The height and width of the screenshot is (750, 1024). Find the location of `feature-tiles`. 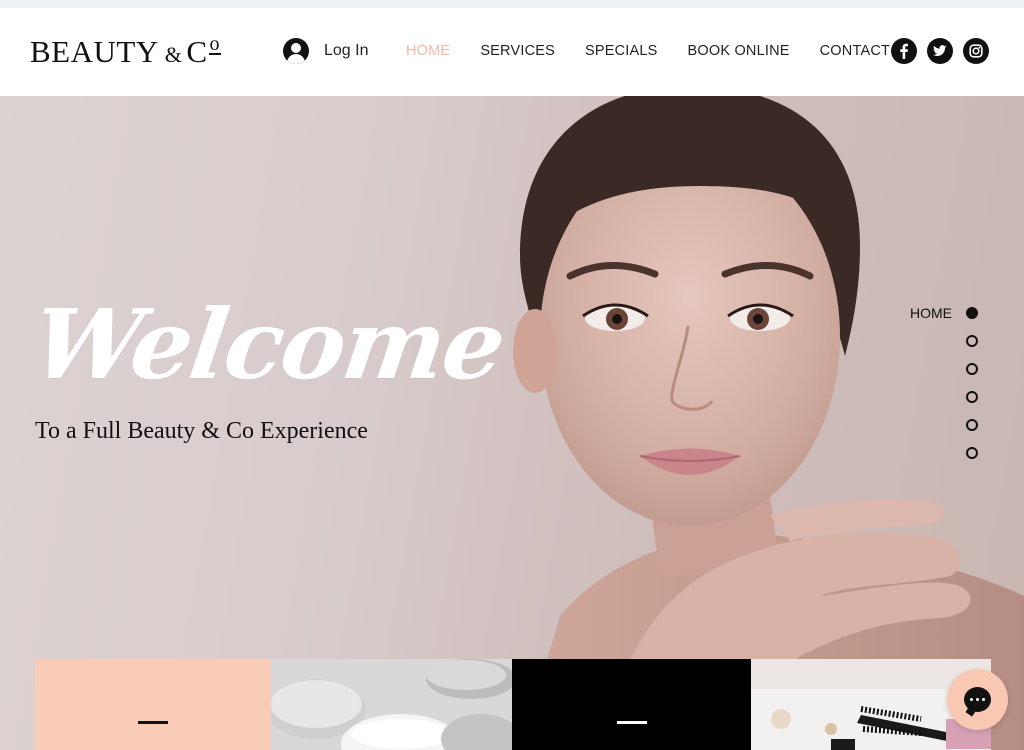

feature-tiles is located at coordinates (513, 704).